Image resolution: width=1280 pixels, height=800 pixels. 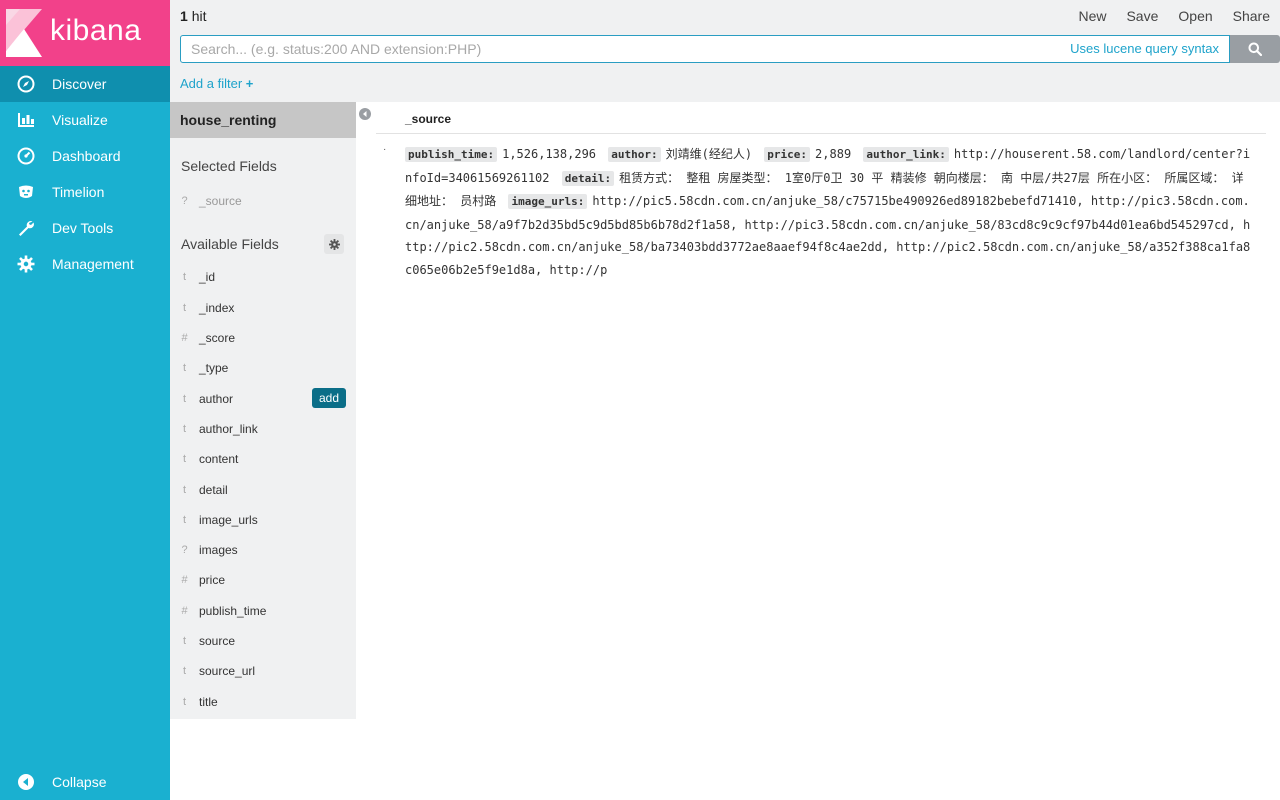 What do you see at coordinates (263, 308) in the screenshot?
I see `field-item-index: t _index` at bounding box center [263, 308].